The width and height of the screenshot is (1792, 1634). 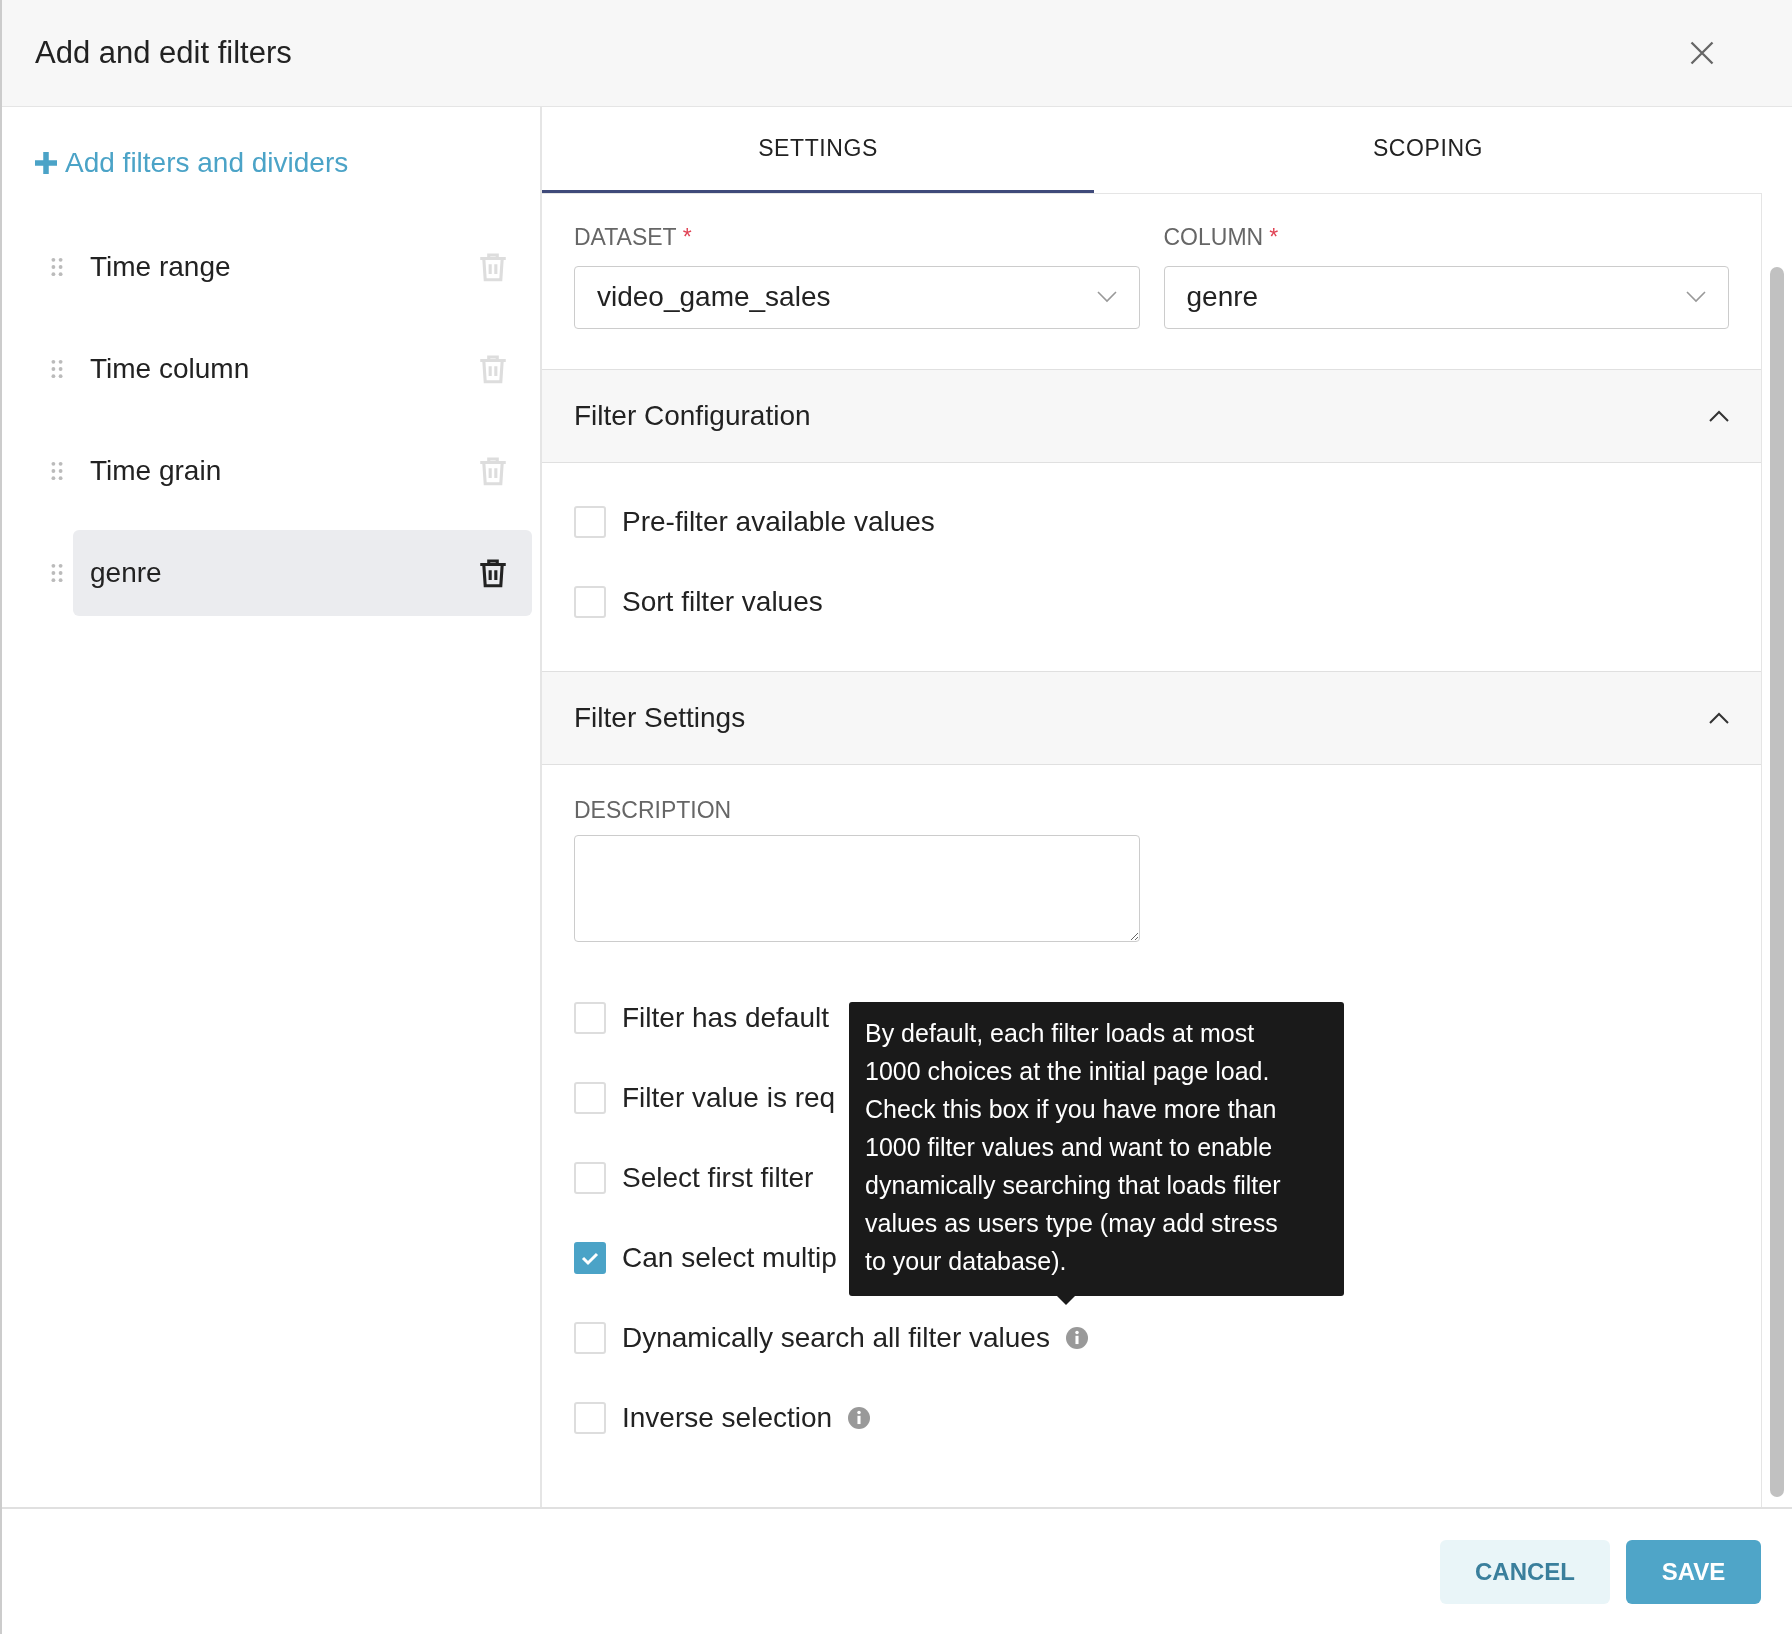 What do you see at coordinates (1777, 882) in the screenshot?
I see `scrollbar-thumb` at bounding box center [1777, 882].